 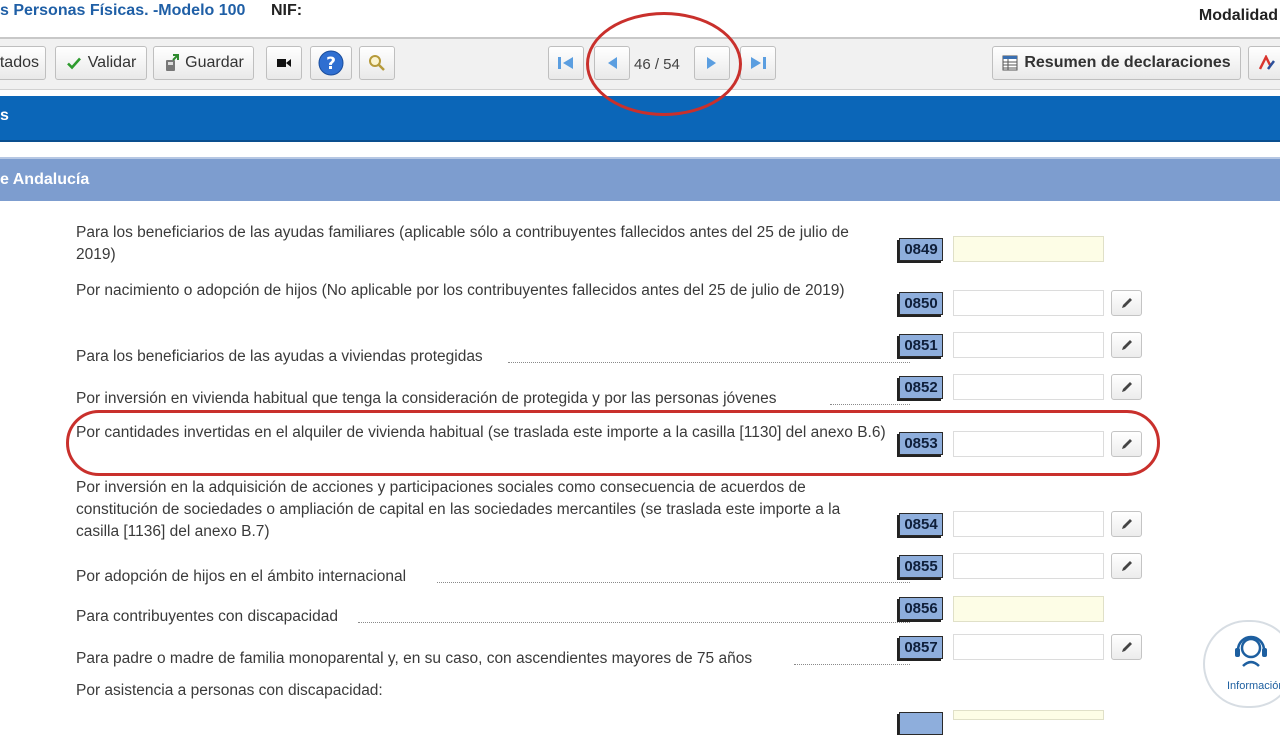 What do you see at coordinates (1253, 686) in the screenshot?
I see `info-widget-label: Información` at bounding box center [1253, 686].